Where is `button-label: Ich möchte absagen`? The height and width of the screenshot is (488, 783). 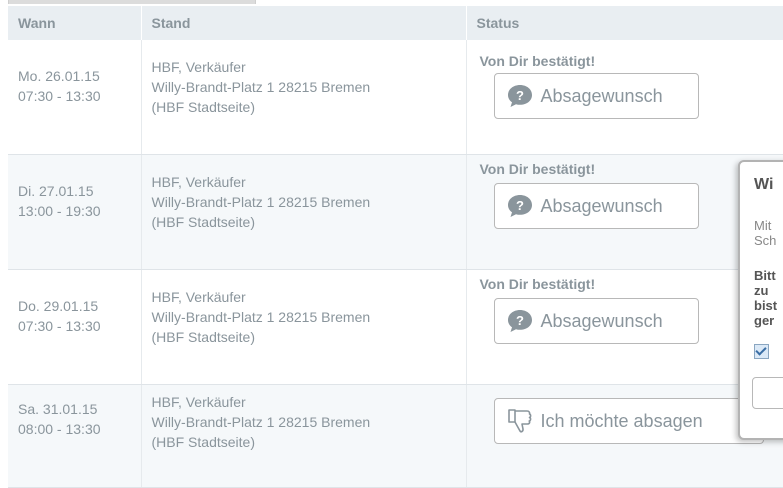
button-label: Ich möchte absagen is located at coordinates (622, 421).